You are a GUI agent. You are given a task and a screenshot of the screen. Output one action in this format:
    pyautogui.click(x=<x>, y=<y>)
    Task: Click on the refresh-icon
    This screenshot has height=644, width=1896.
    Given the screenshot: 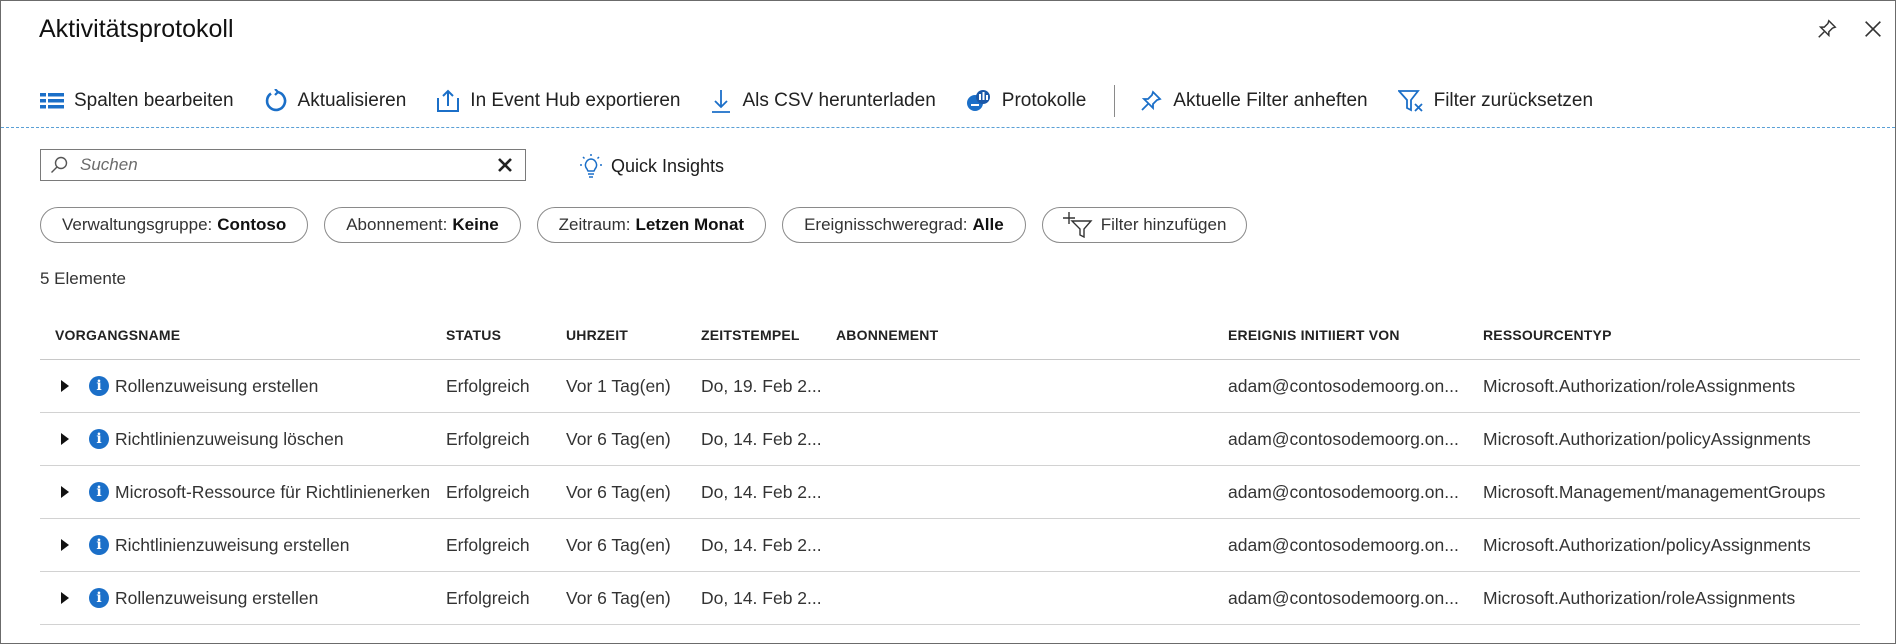 What is the action you would take?
    pyautogui.click(x=275, y=100)
    